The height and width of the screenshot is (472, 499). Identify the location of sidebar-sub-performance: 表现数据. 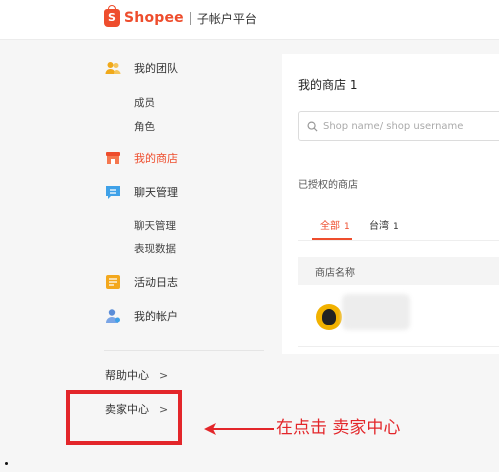
(155, 248).